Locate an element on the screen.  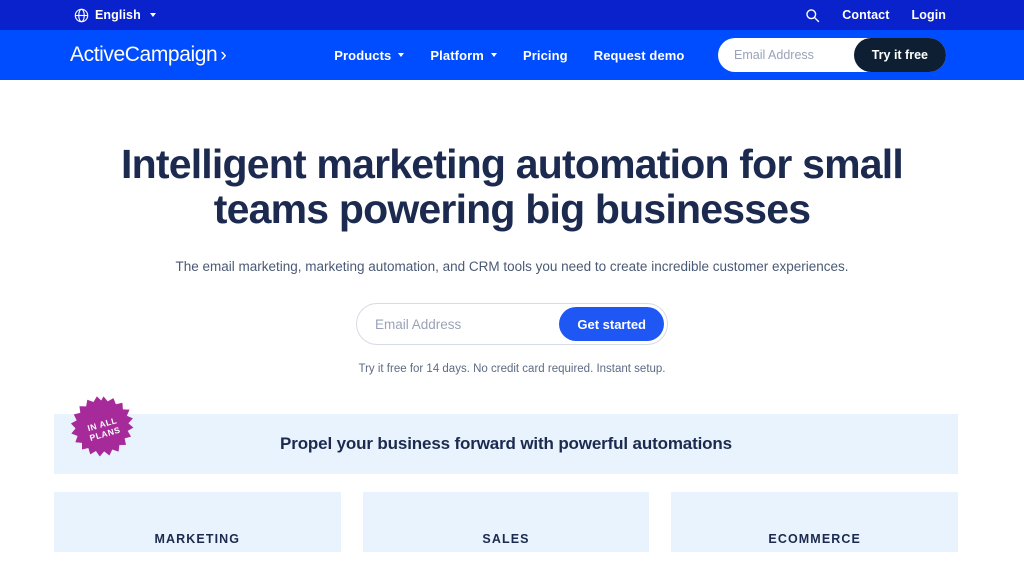
nav-item-products-label: Products is located at coordinates (363, 55).